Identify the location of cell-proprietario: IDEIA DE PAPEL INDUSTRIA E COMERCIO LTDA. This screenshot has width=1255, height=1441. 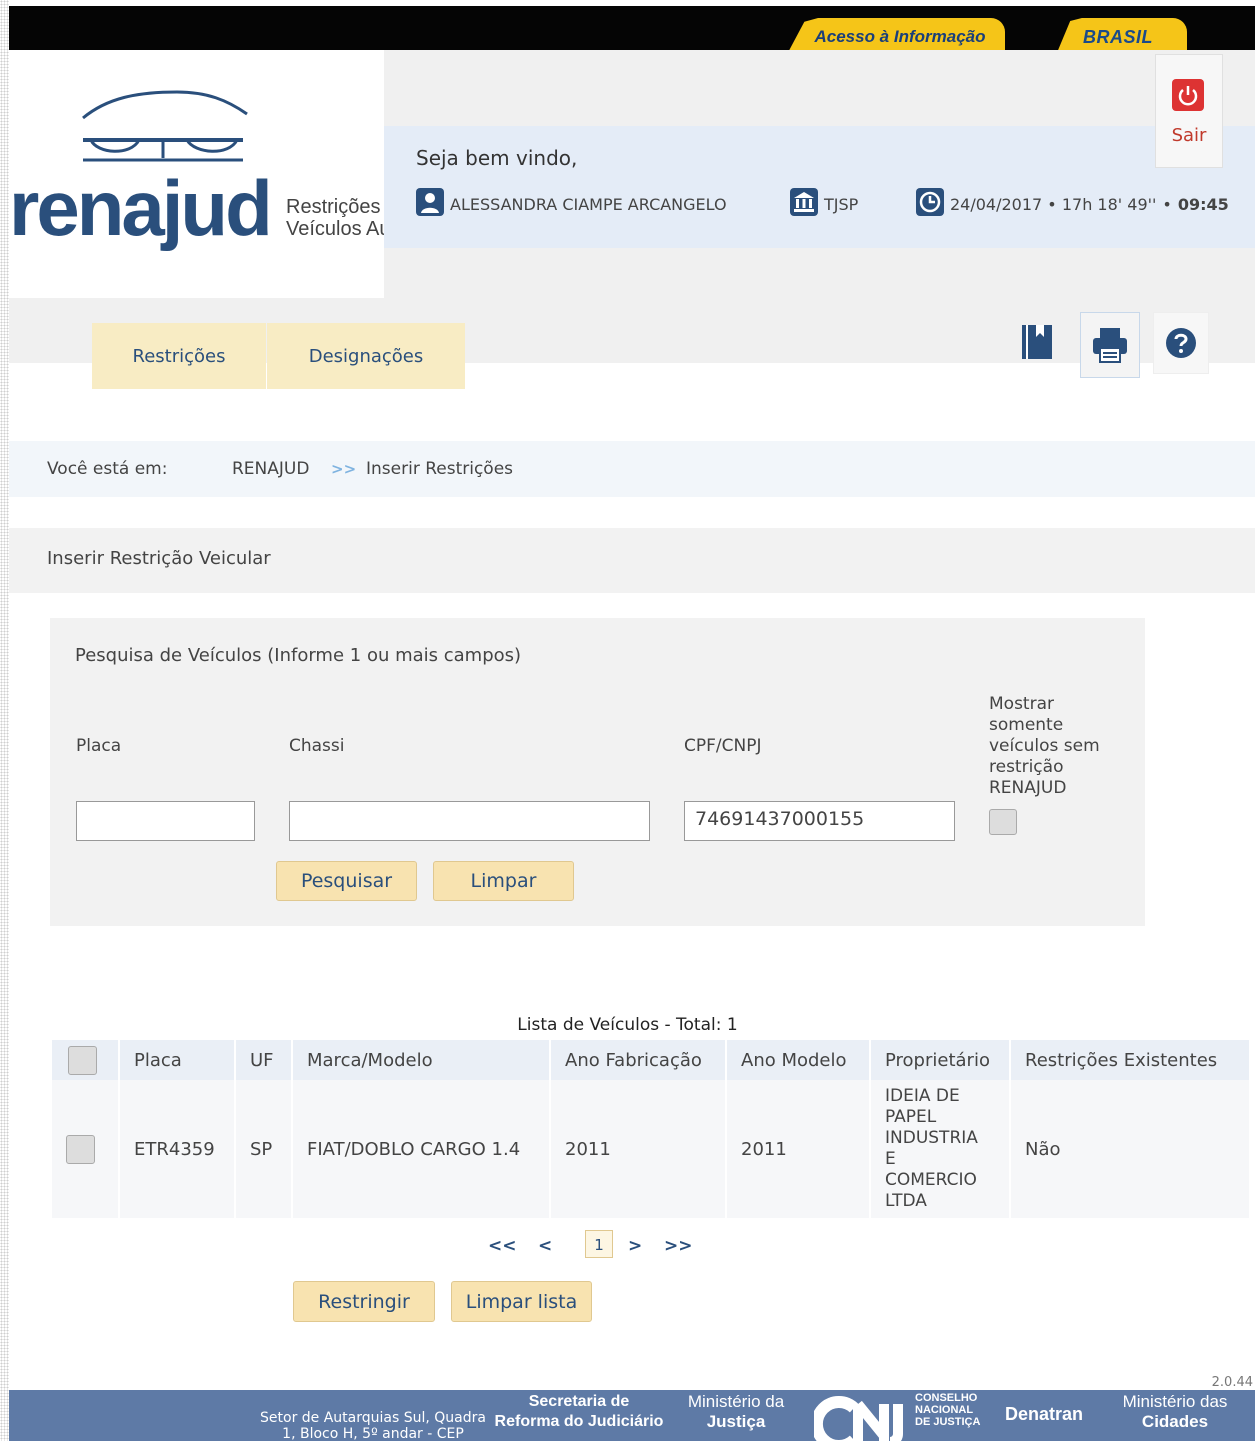
(940, 1149).